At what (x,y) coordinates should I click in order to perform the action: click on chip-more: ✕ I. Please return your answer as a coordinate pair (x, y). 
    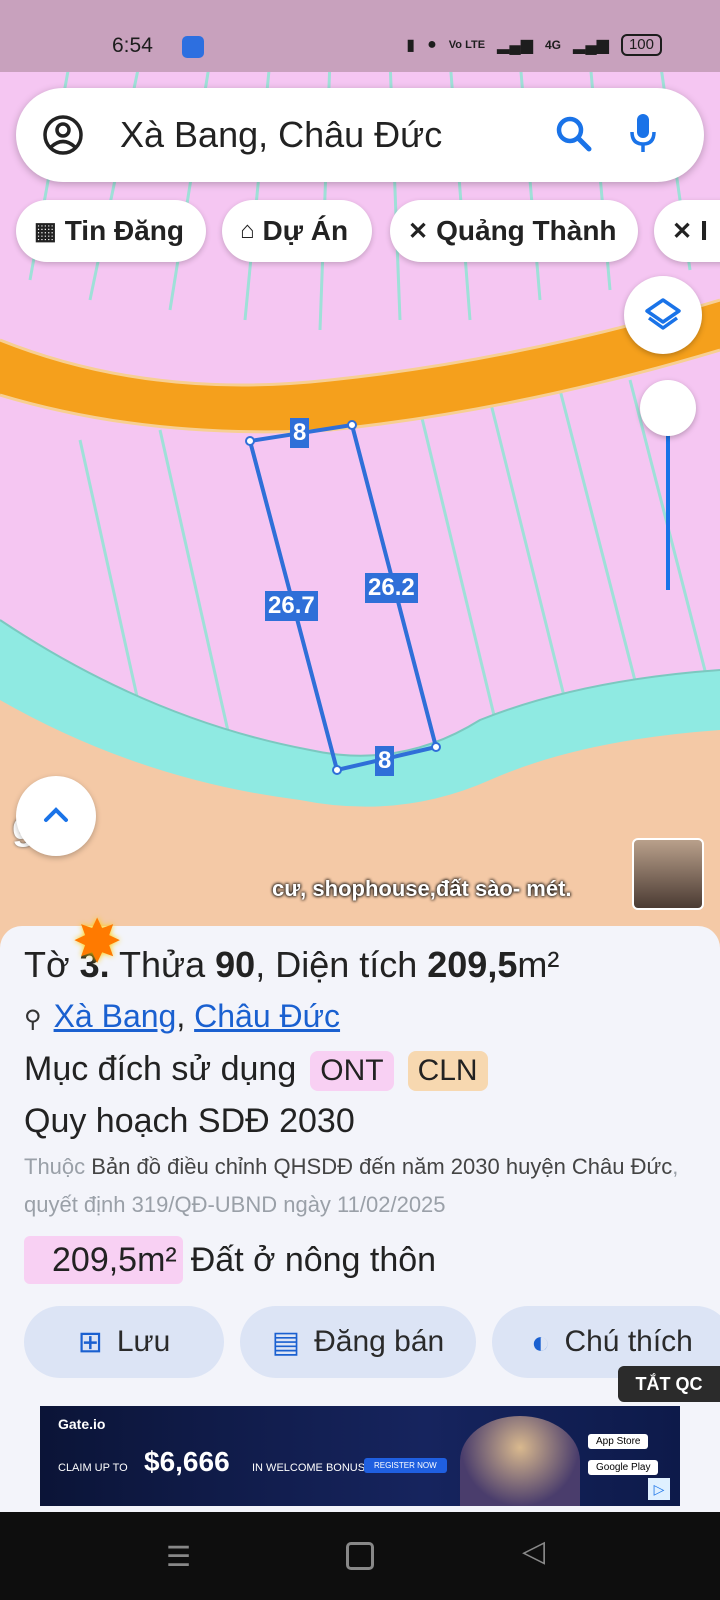
    Looking at the image, I should click on (687, 231).